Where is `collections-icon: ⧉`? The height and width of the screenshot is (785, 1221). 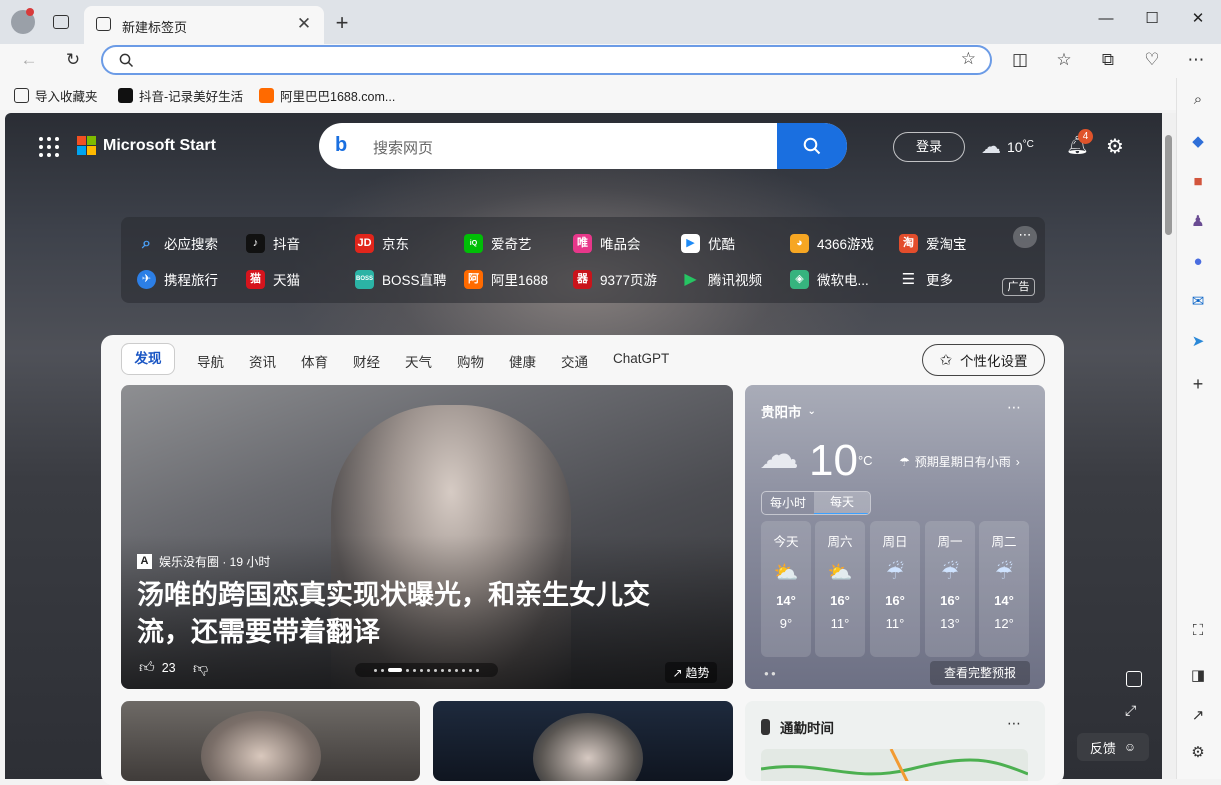
collections-icon: ⧉ is located at coordinates (1108, 60).